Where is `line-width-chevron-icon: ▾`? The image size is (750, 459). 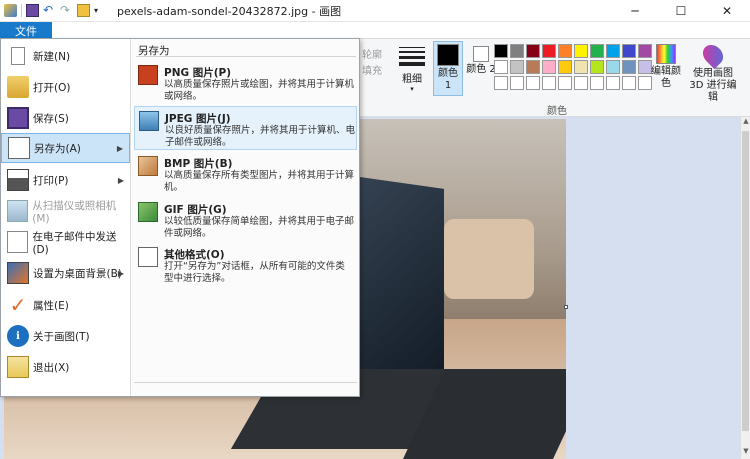 line-width-chevron-icon: ▾ is located at coordinates (412, 89).